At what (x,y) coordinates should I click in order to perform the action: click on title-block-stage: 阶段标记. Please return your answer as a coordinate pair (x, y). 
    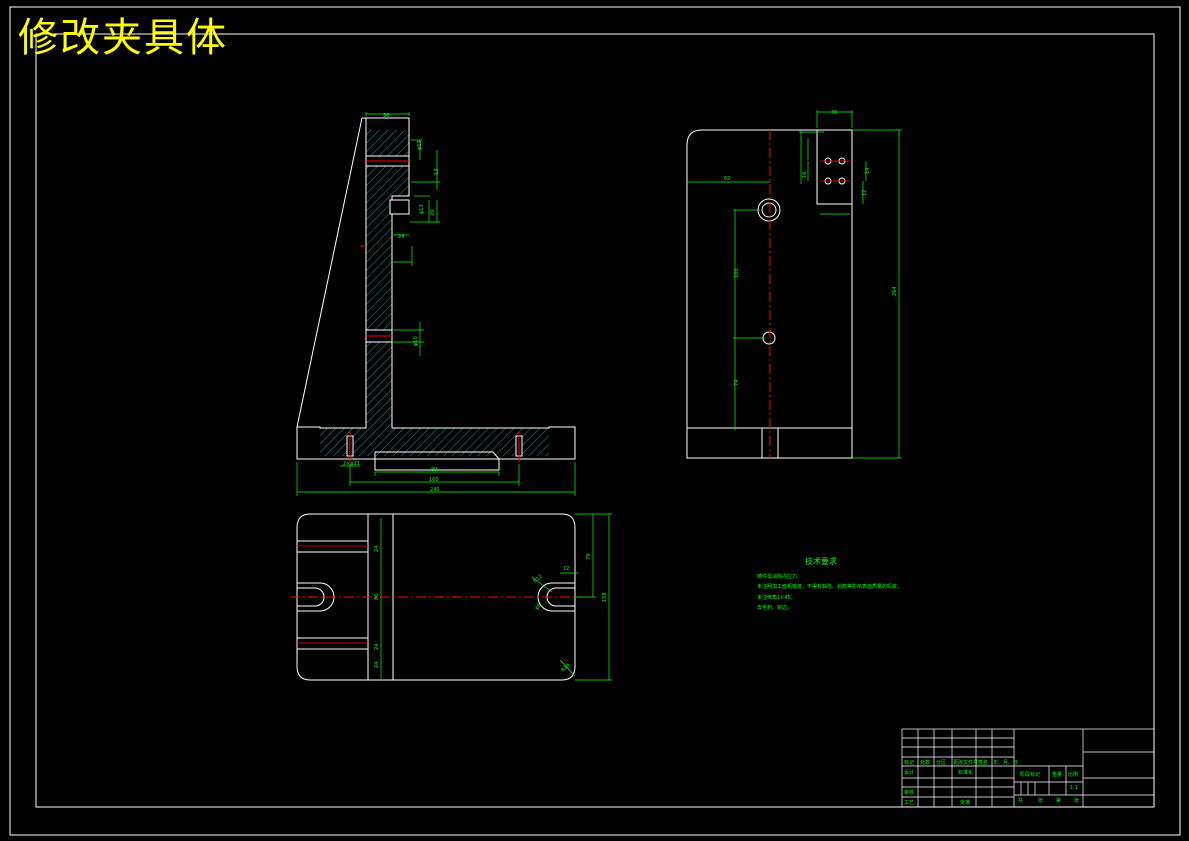
    Looking at the image, I should click on (1030, 775).